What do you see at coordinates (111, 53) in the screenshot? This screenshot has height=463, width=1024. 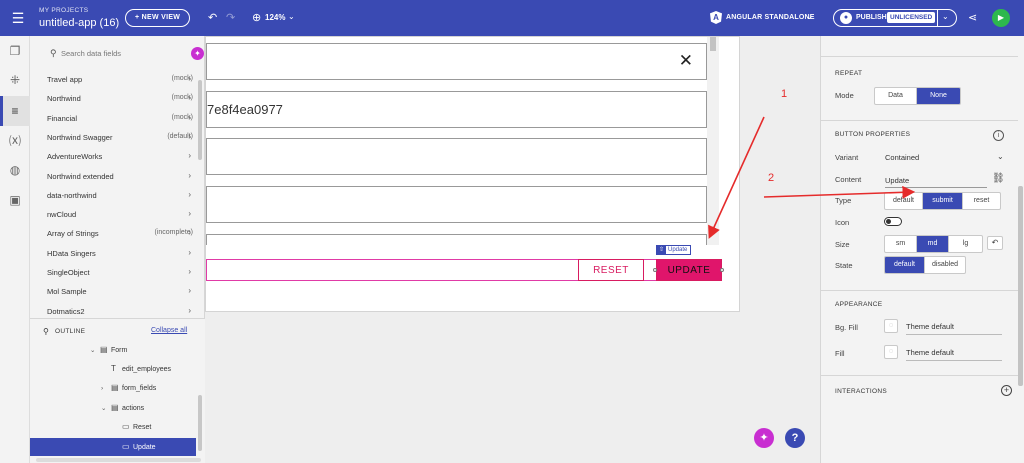 I see `search-input` at bounding box center [111, 53].